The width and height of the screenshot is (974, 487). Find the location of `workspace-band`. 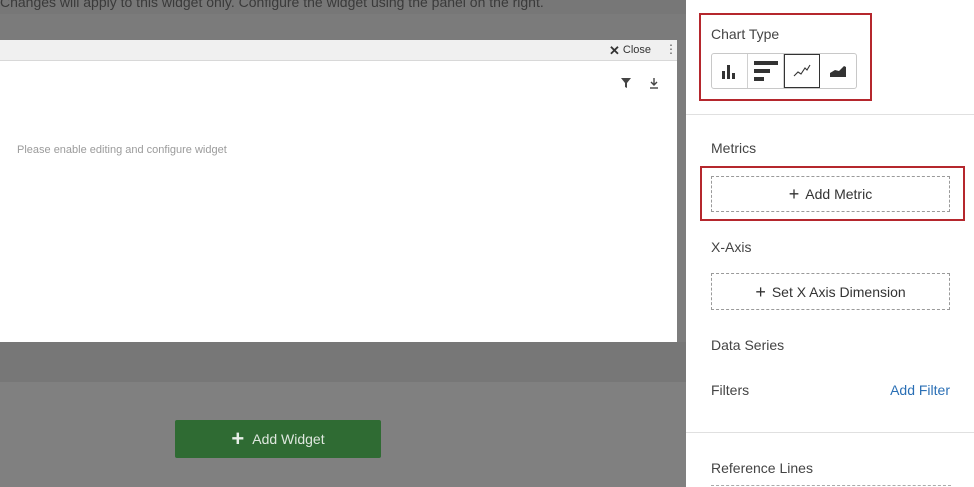

workspace-band is located at coordinates (343, 27).